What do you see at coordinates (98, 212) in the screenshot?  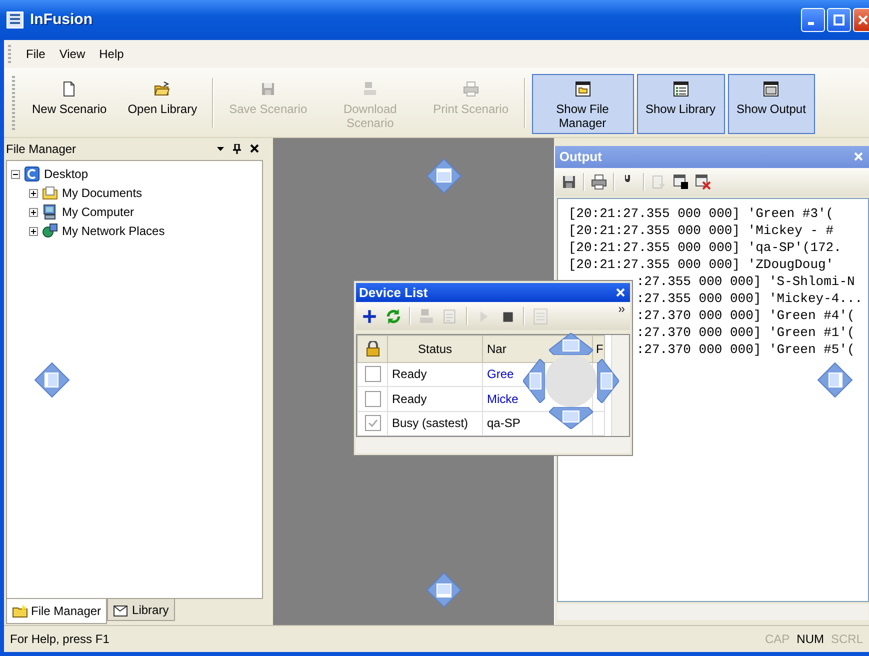 I see `tree-item: My Computer` at bounding box center [98, 212].